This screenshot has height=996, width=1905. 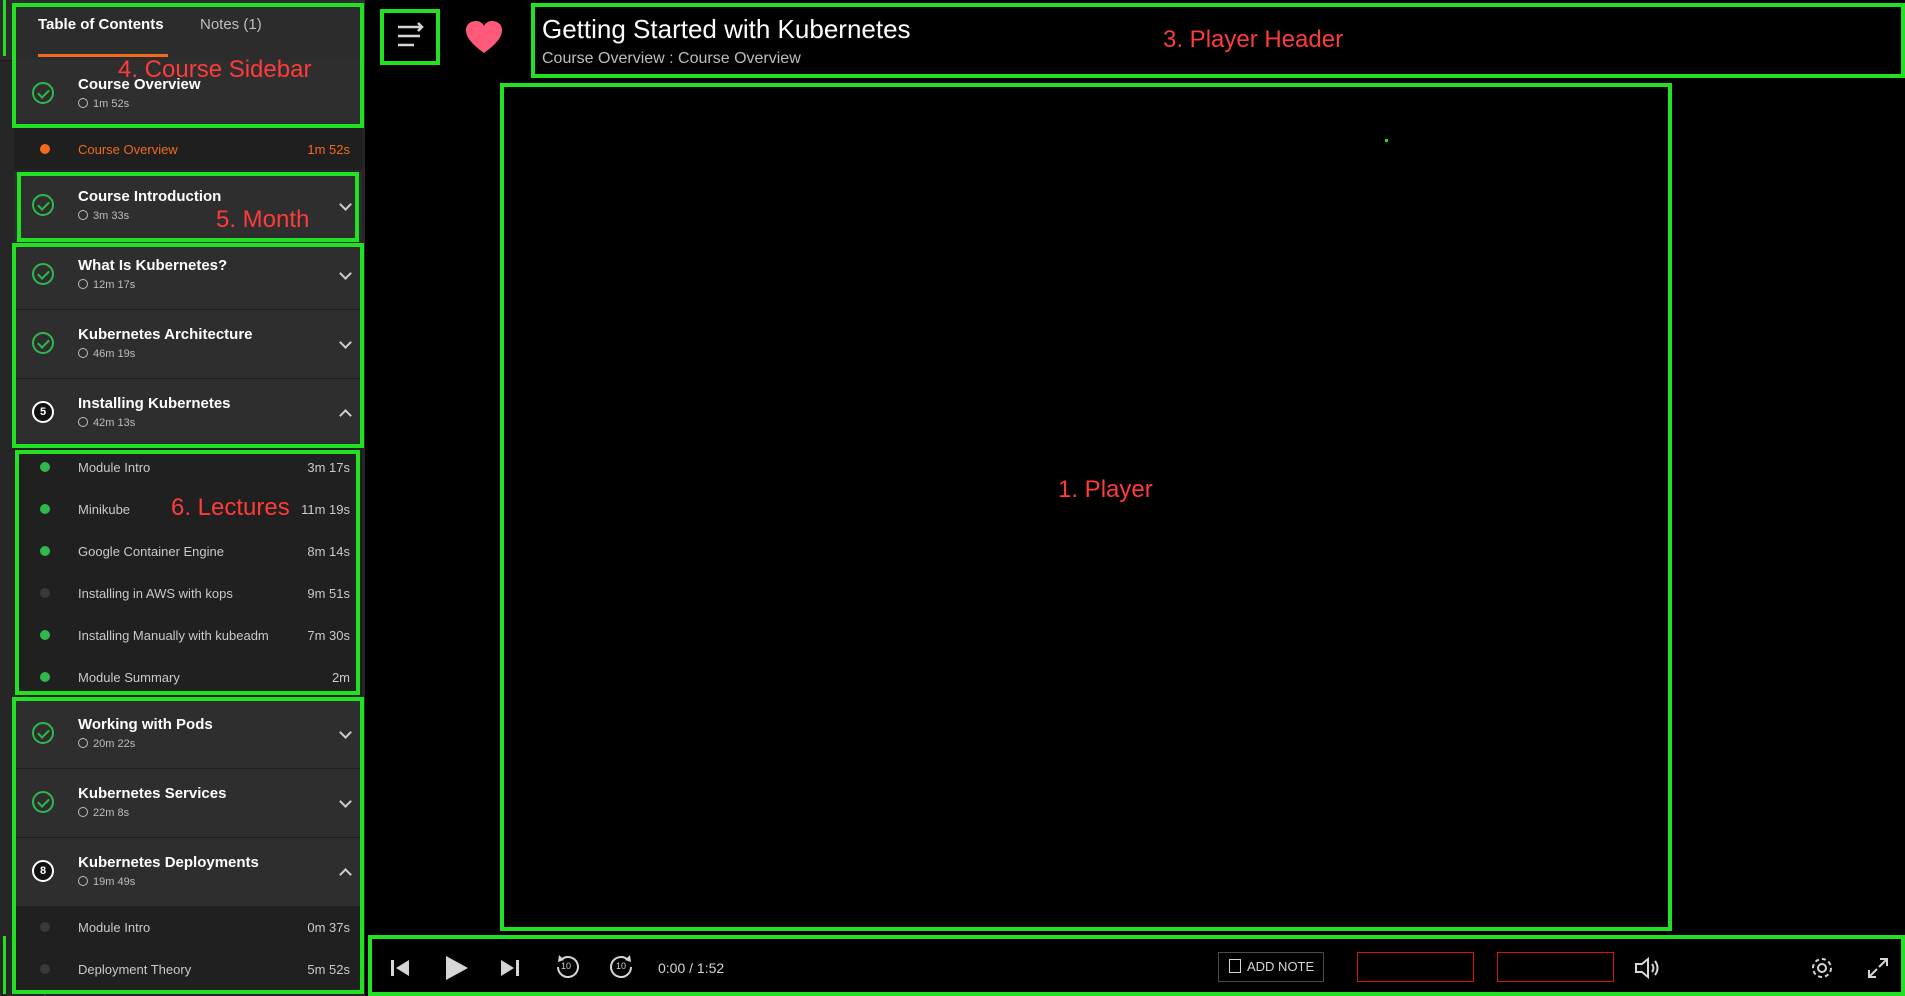 I want to click on current-clip-icon, so click(x=45, y=149).